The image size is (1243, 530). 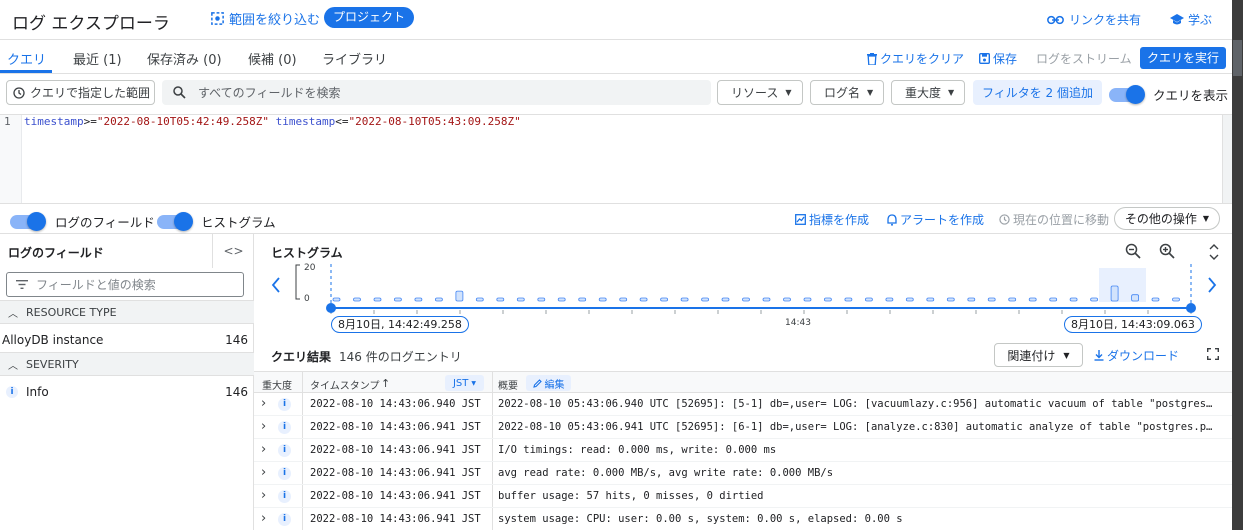 What do you see at coordinates (127, 392) in the screenshot?
I see `field-value-row: i Info 146` at bounding box center [127, 392].